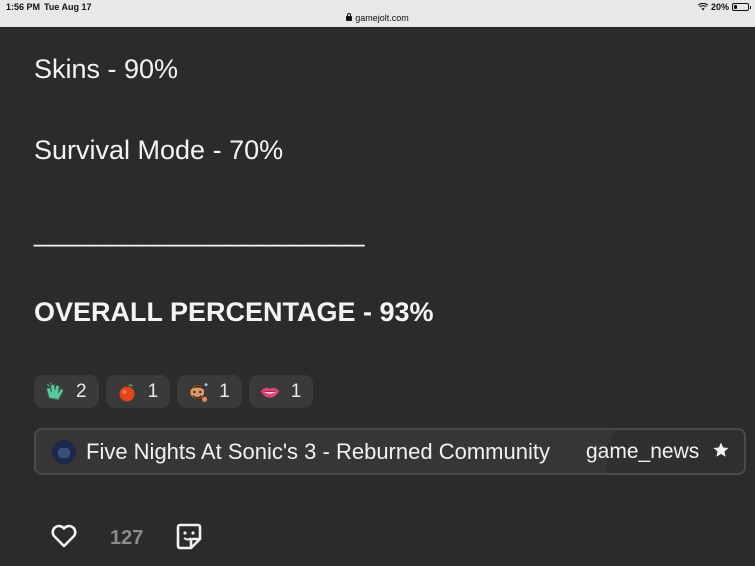 The height and width of the screenshot is (566, 755). I want to click on post-line-overall: OVERALL PERCENTAGE - 93%, so click(234, 312).